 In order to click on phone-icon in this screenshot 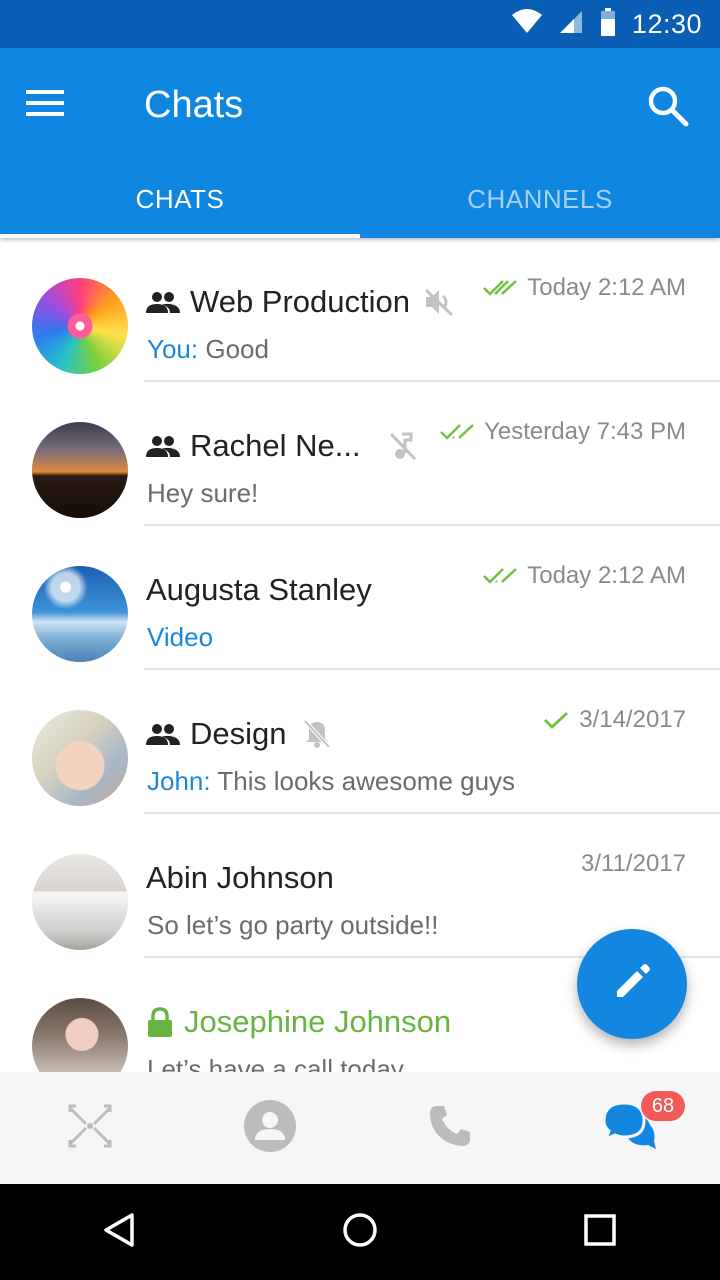, I will do `click(450, 1128)`.